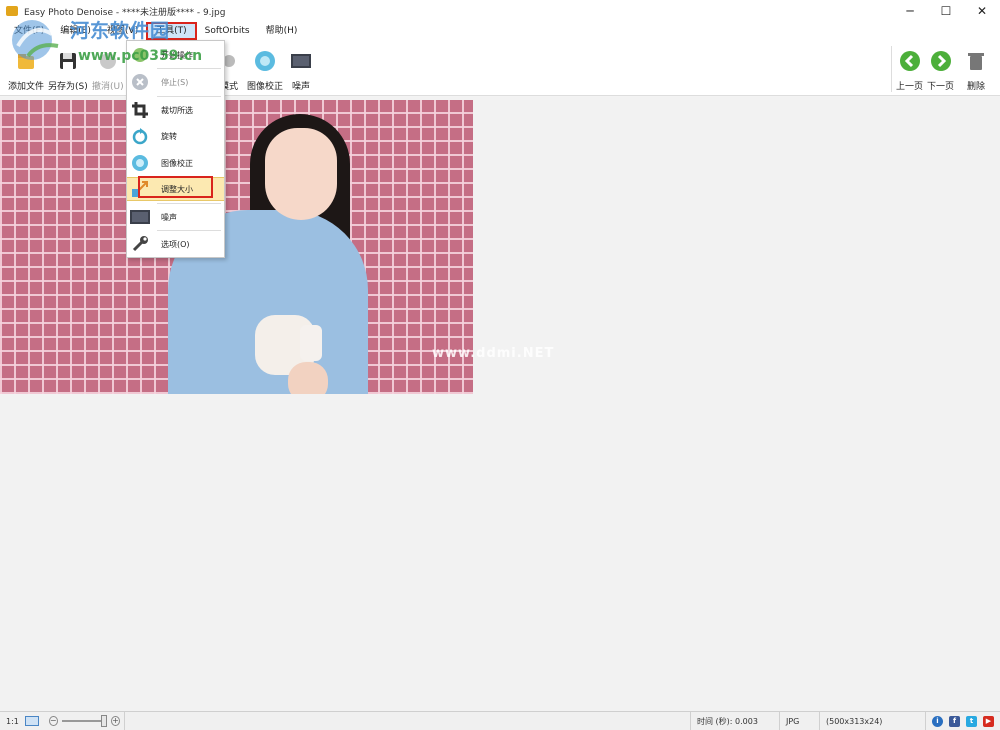 Image resolution: width=1000 pixels, height=730 pixels. What do you see at coordinates (988, 721) in the screenshot?
I see `youtube-icon: ▶` at bounding box center [988, 721].